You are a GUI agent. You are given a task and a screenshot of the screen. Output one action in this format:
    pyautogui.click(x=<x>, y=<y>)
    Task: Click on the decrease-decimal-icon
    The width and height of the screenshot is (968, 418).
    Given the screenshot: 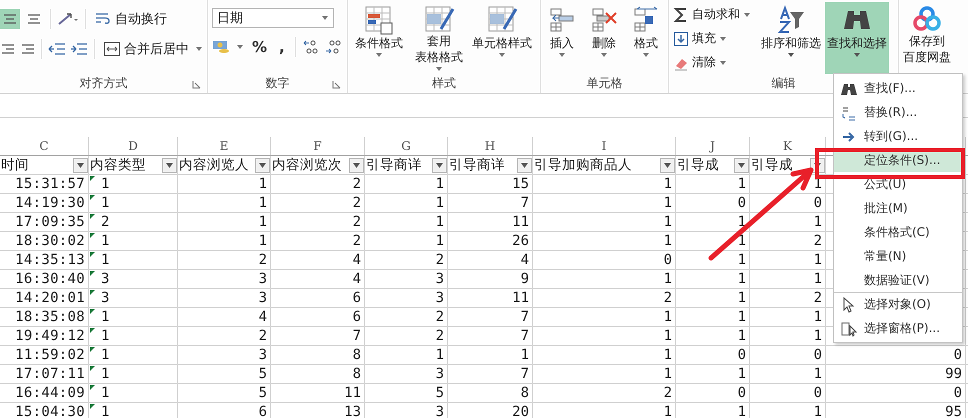 What is the action you would take?
    pyautogui.click(x=333, y=47)
    